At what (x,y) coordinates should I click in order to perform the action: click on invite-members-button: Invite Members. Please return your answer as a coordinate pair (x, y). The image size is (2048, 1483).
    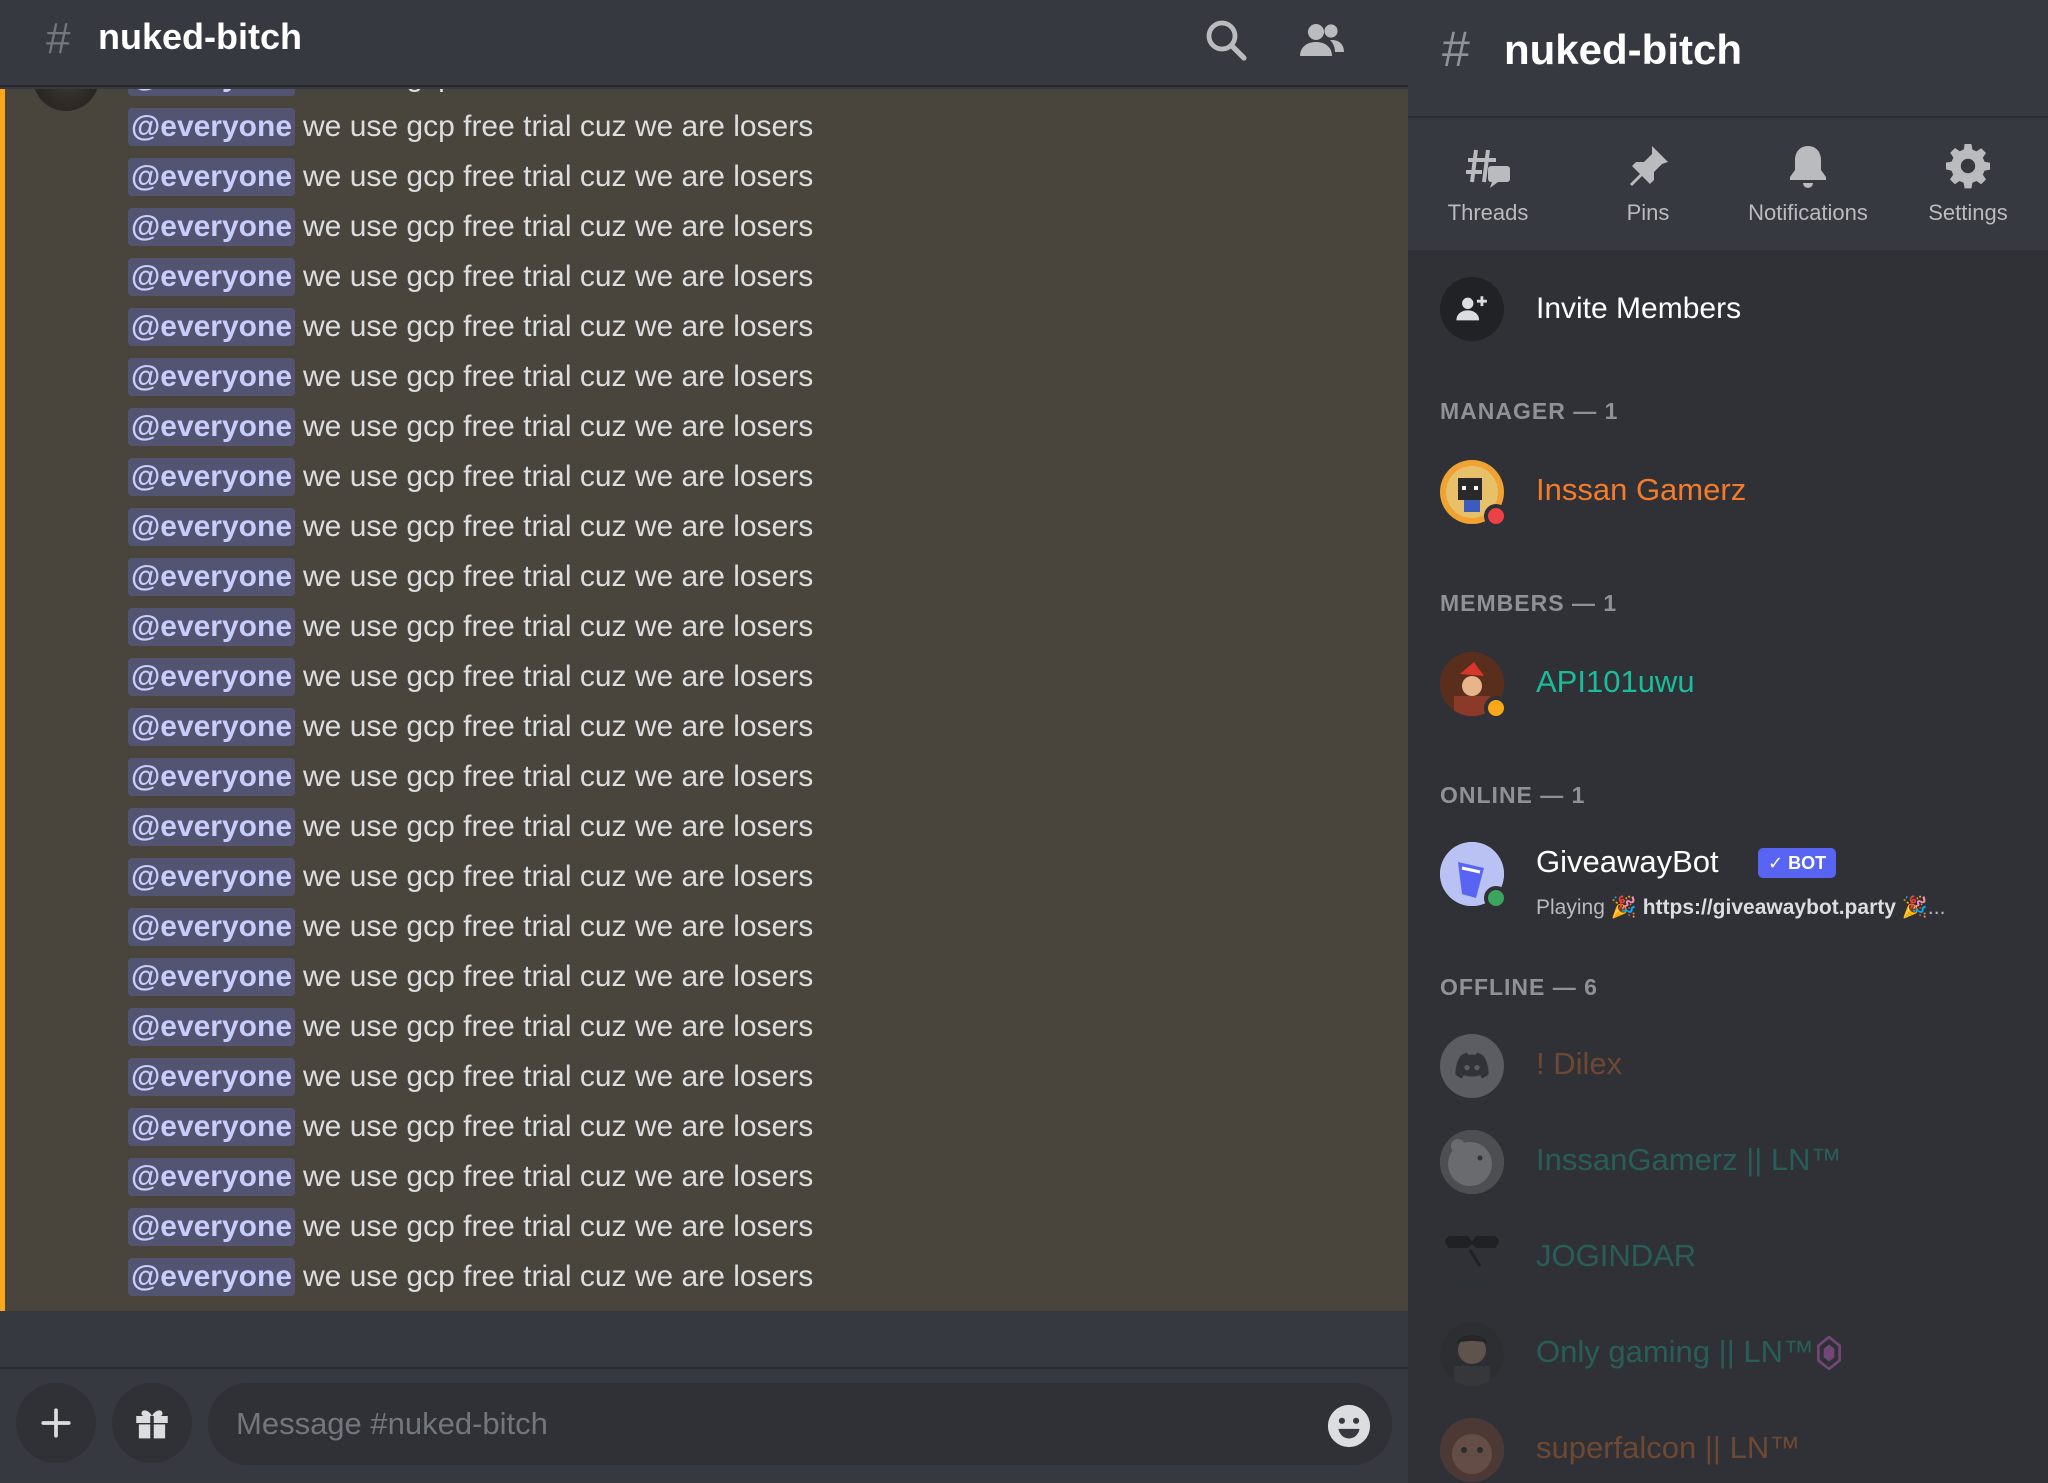
    Looking at the image, I should click on (1728, 309).